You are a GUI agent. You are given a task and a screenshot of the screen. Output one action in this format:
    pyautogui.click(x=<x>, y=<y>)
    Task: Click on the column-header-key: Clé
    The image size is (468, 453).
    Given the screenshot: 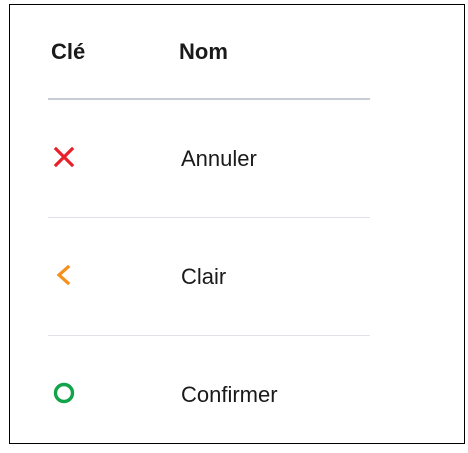 What is the action you would take?
    pyautogui.click(x=68, y=51)
    